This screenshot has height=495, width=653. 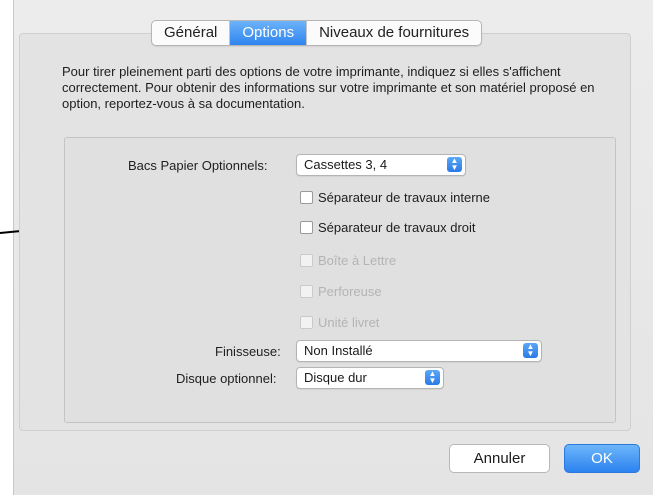 What do you see at coordinates (346, 164) in the screenshot?
I see `trays-value: Cassettes 3, 4` at bounding box center [346, 164].